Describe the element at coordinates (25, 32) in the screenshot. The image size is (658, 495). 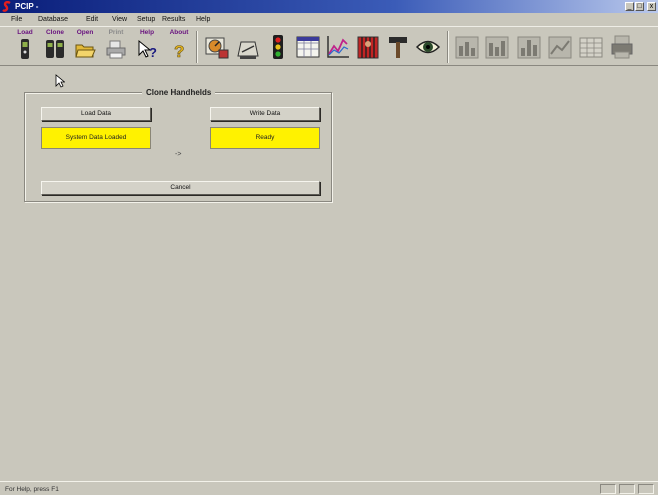
I see `load-label: Load` at that location.